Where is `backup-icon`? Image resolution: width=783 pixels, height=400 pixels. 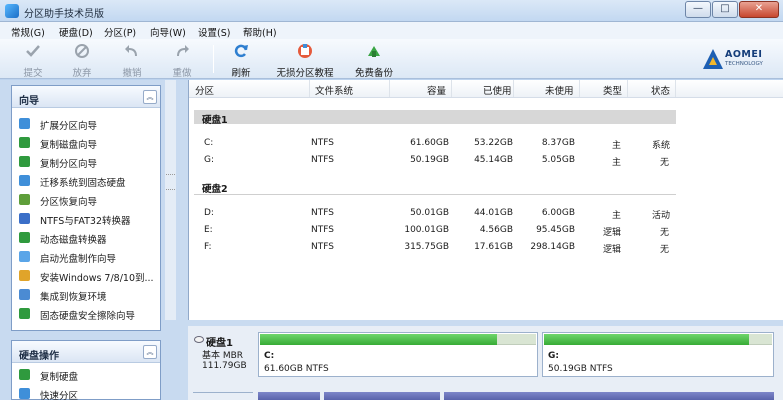
backup-icon is located at coordinates (374, 51).